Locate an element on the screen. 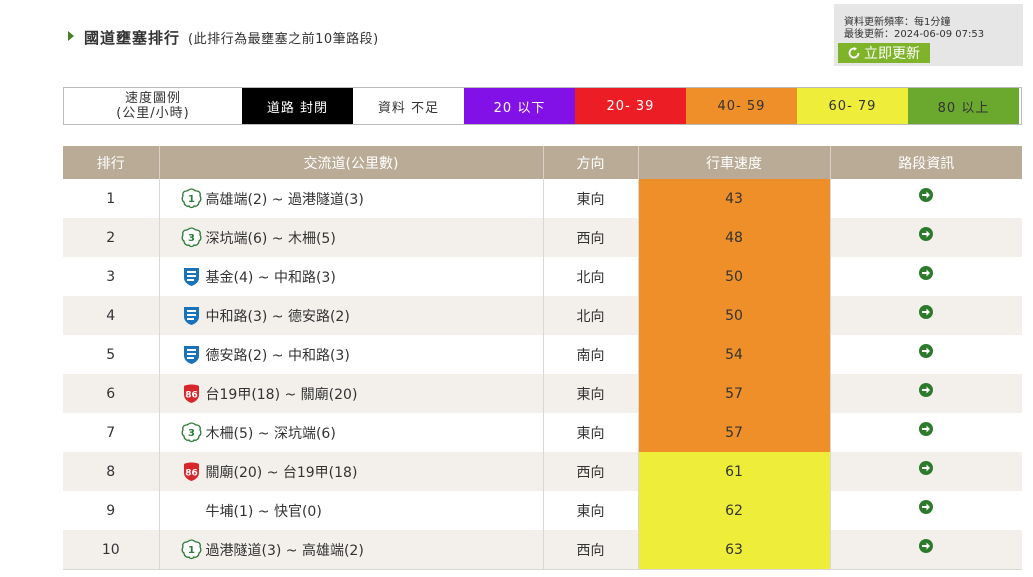 This screenshot has width=1033, height=577. table-row: 2 3 深坑端(6) ~ 木柵(5) 西向 48 is located at coordinates (542, 237).